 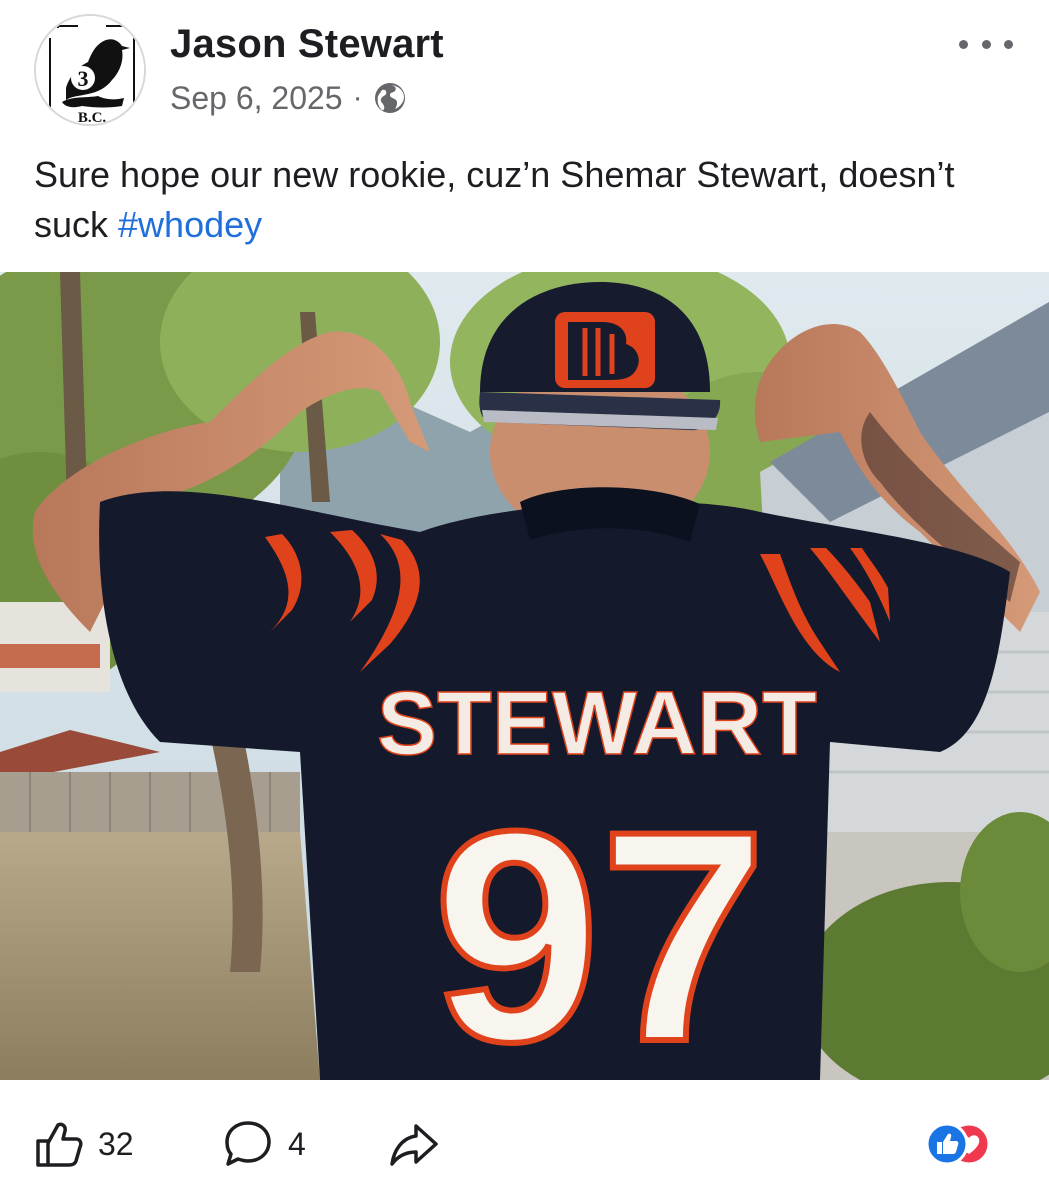 I want to click on more-options-button, so click(x=986, y=44).